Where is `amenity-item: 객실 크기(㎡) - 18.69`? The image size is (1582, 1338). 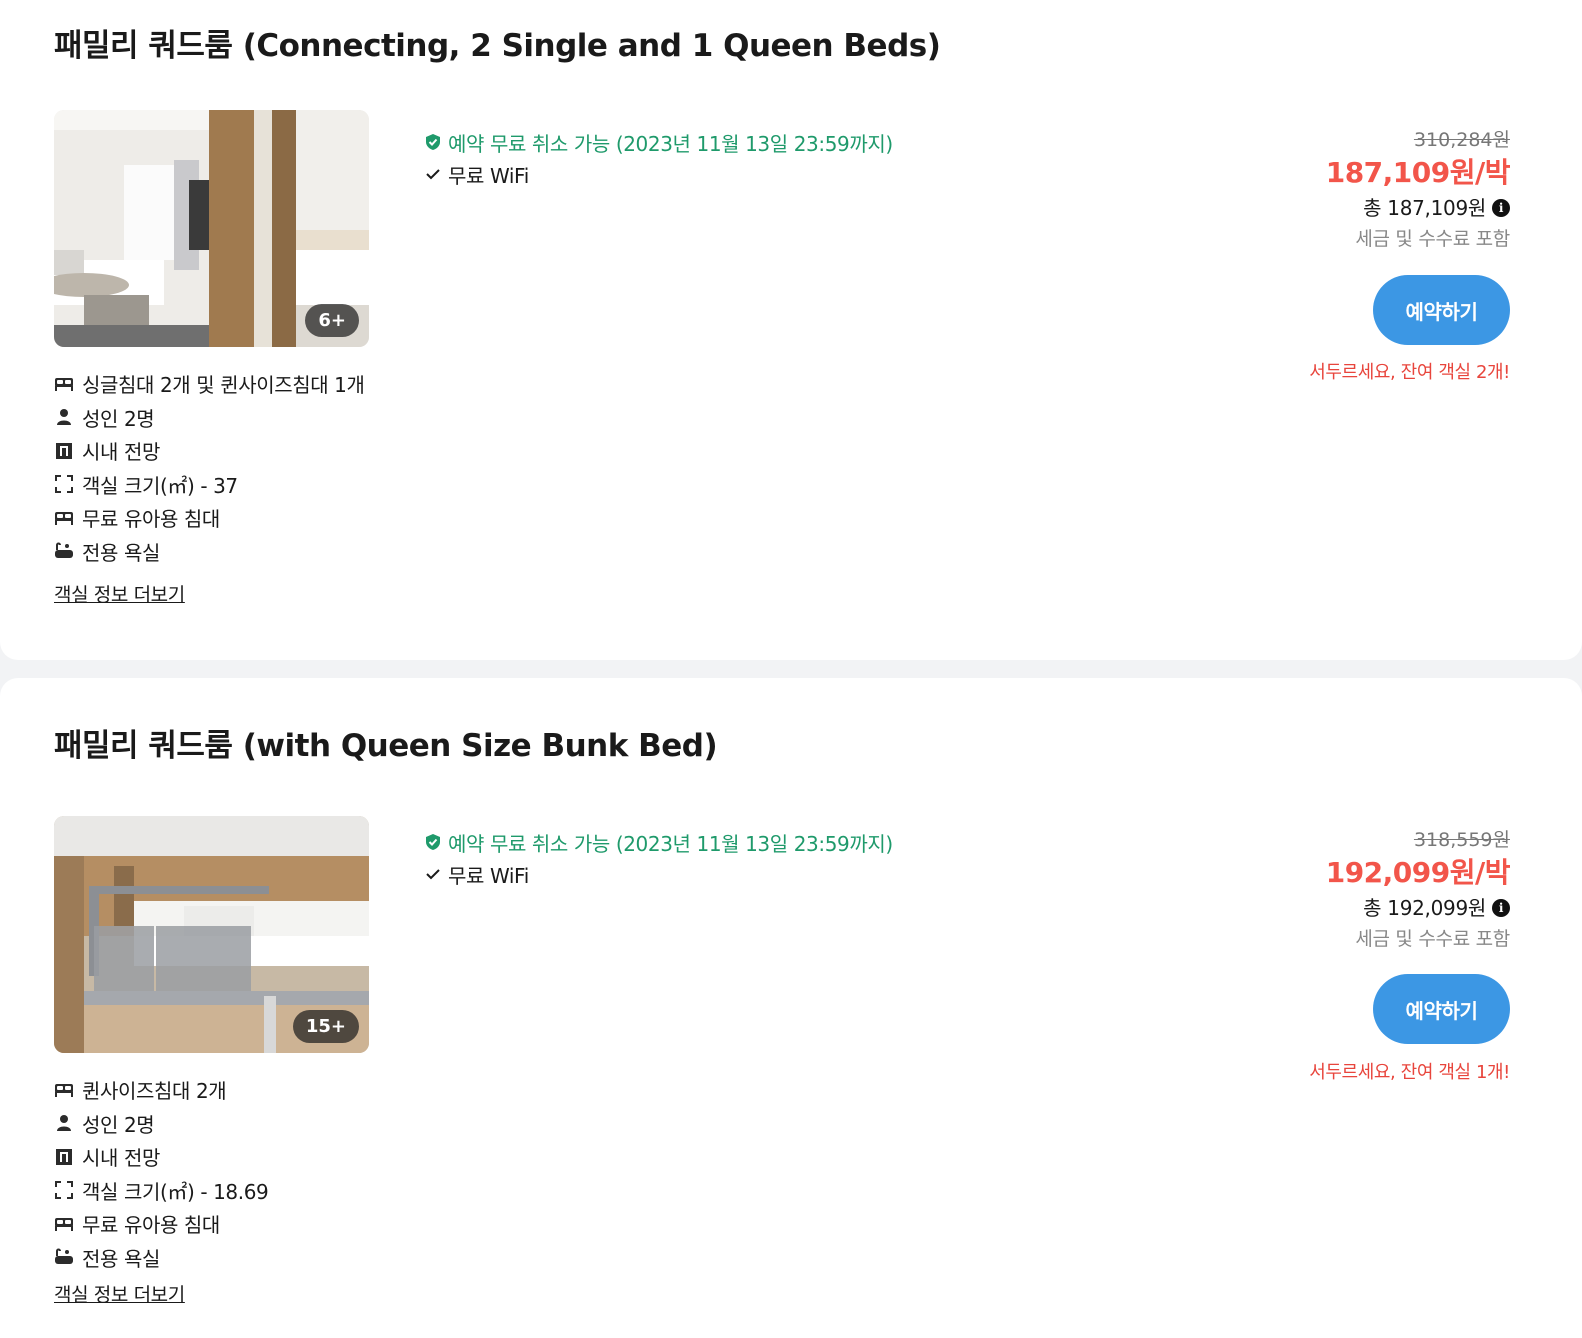 amenity-item: 객실 크기(㎡) - 18.69 is located at coordinates (161, 1191).